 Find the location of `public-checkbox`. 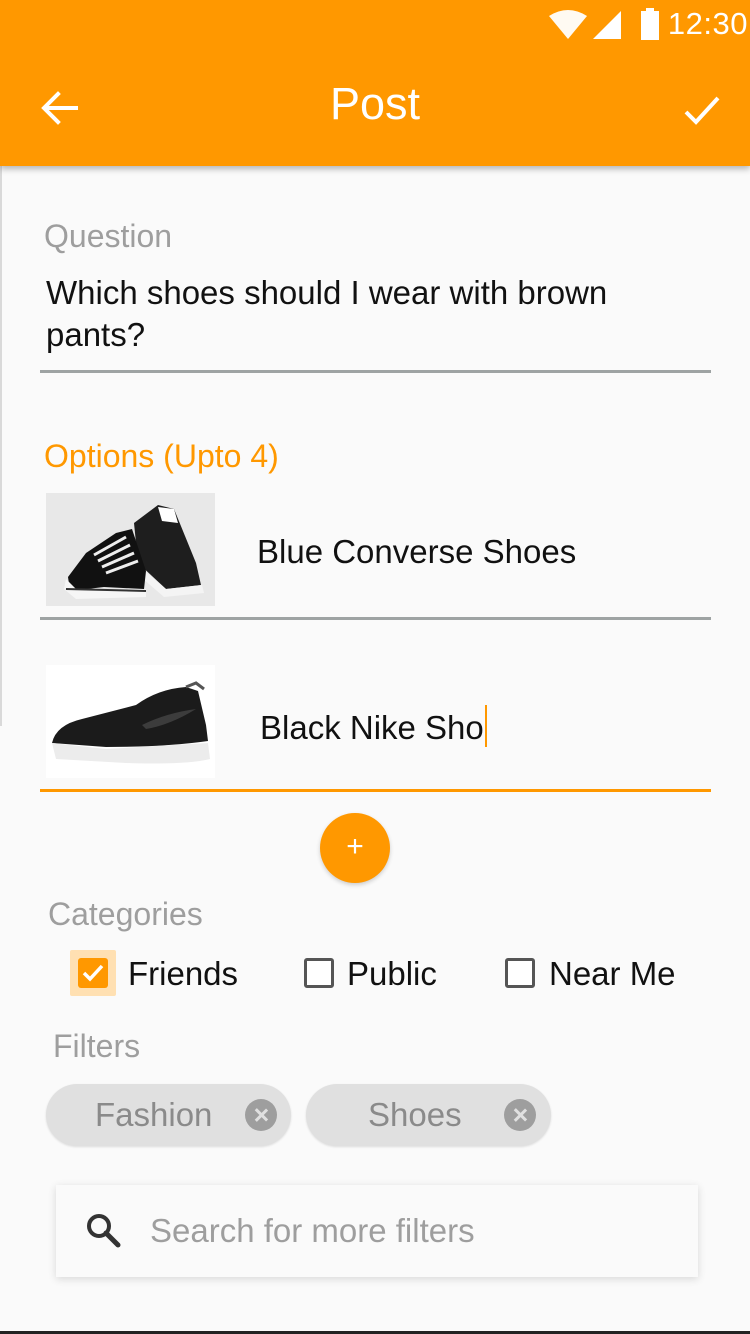

public-checkbox is located at coordinates (319, 973).